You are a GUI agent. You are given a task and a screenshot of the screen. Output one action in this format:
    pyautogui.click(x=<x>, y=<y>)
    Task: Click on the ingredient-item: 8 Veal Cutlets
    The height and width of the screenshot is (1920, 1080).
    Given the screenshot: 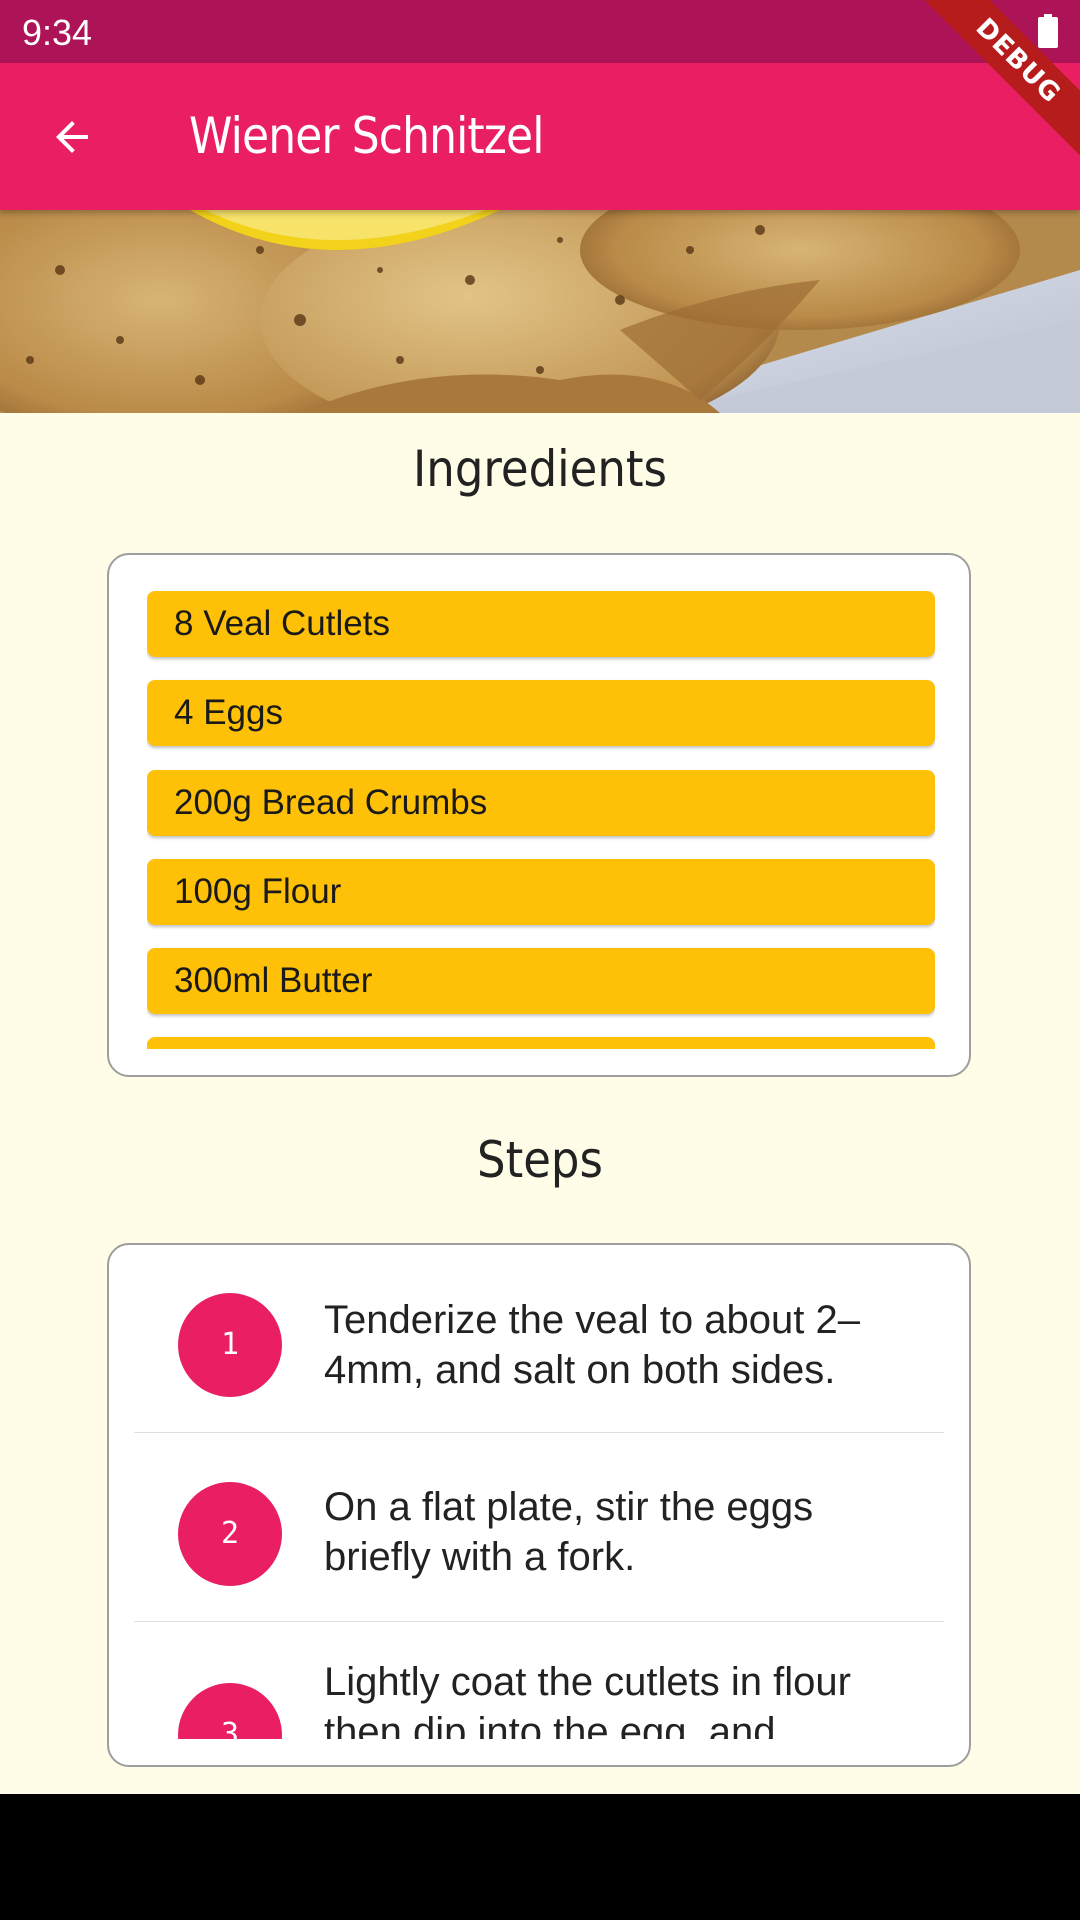 What is the action you would take?
    pyautogui.click(x=541, y=624)
    